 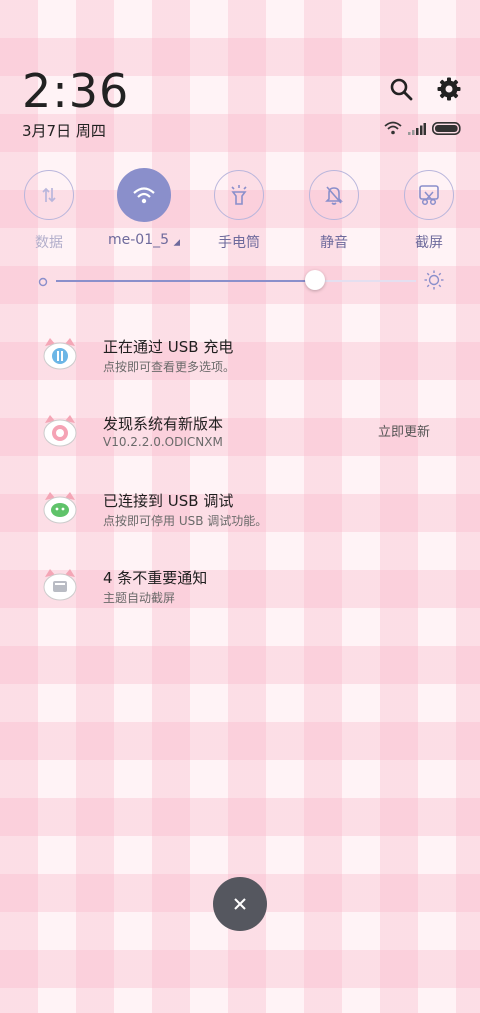 What do you see at coordinates (449, 89) in the screenshot?
I see `gear-icon` at bounding box center [449, 89].